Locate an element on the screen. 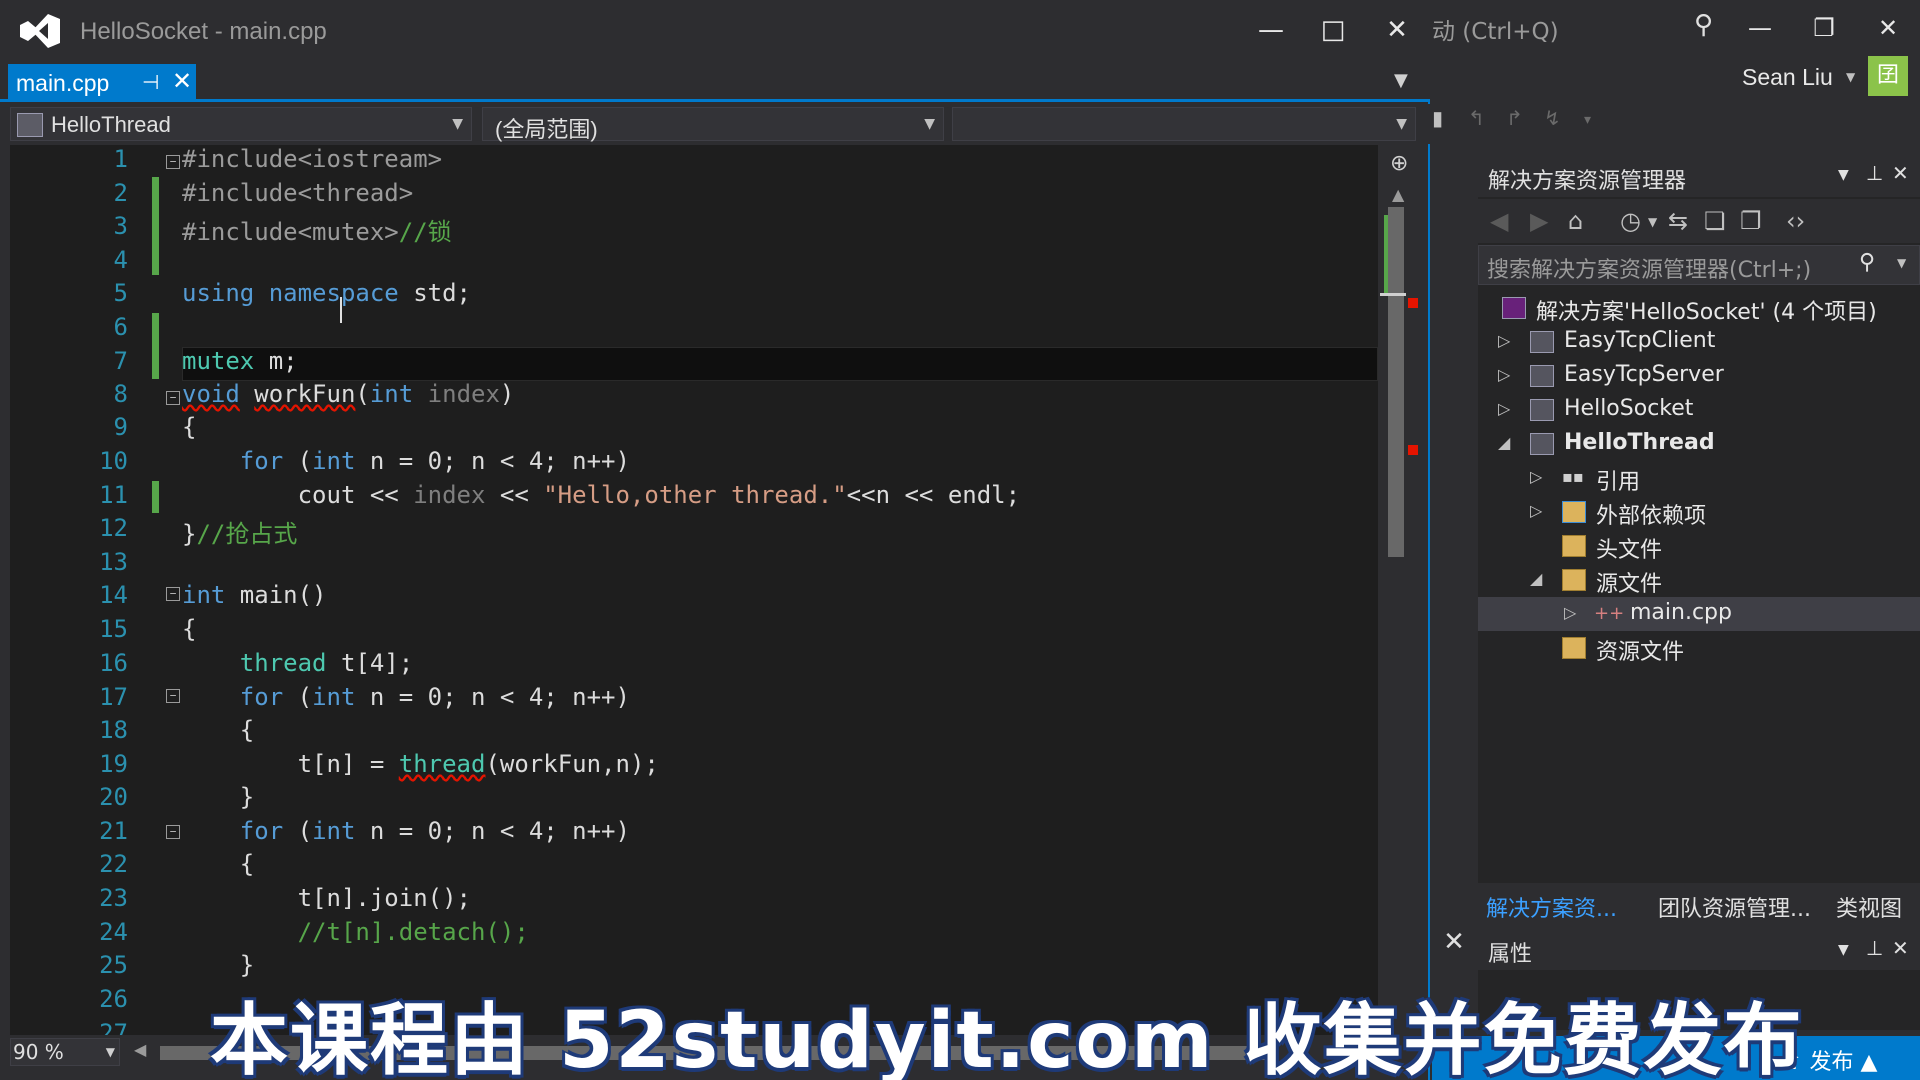 The image size is (1920, 1080). collapse-all-icon: ❏ is located at coordinates (1715, 221).